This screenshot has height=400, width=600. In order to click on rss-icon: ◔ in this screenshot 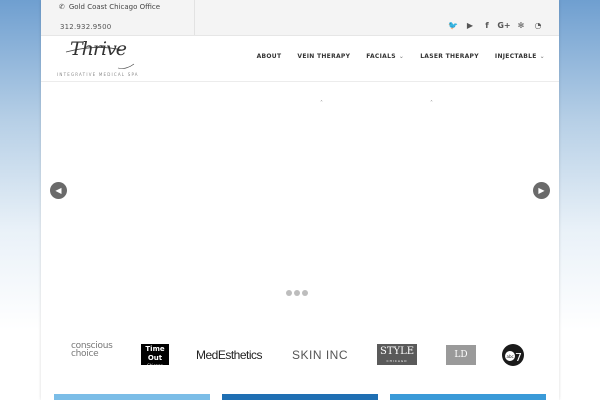, I will do `click(538, 26)`.